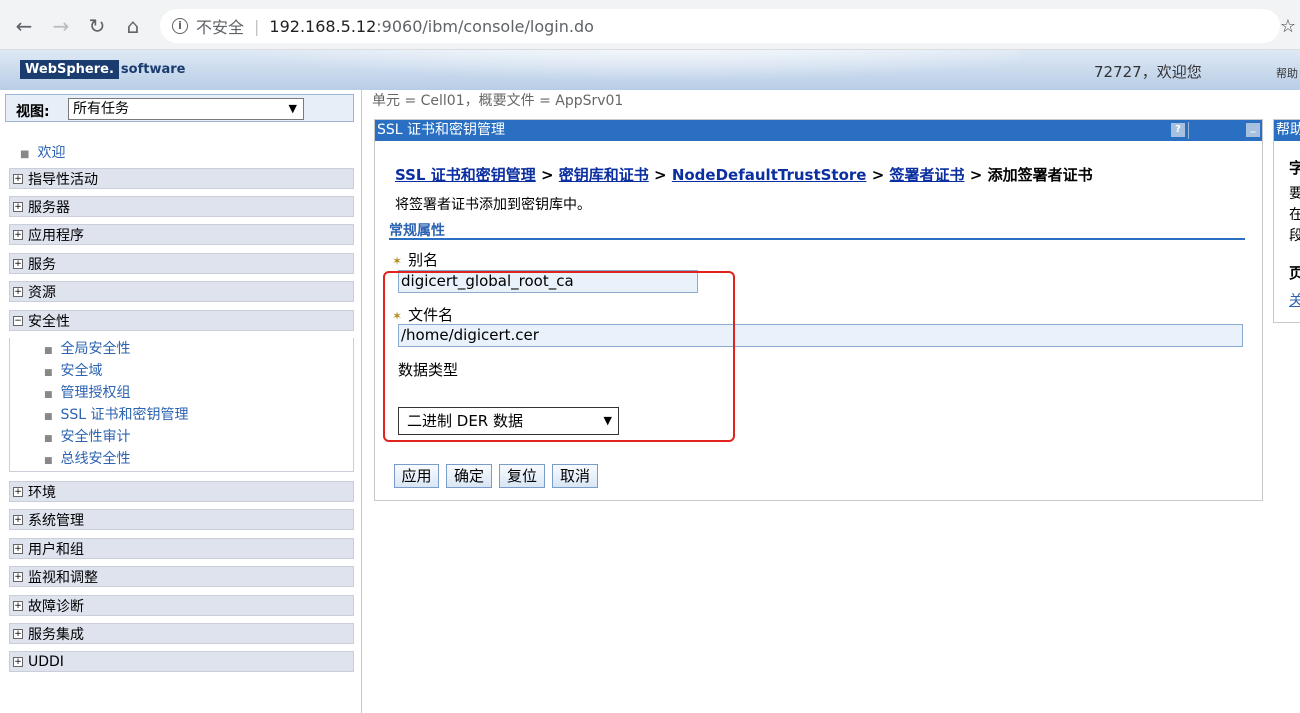 This screenshot has height=713, width=1300. I want to click on sidebar-subitem-global-security: ■ 全局安全性, so click(87, 348).